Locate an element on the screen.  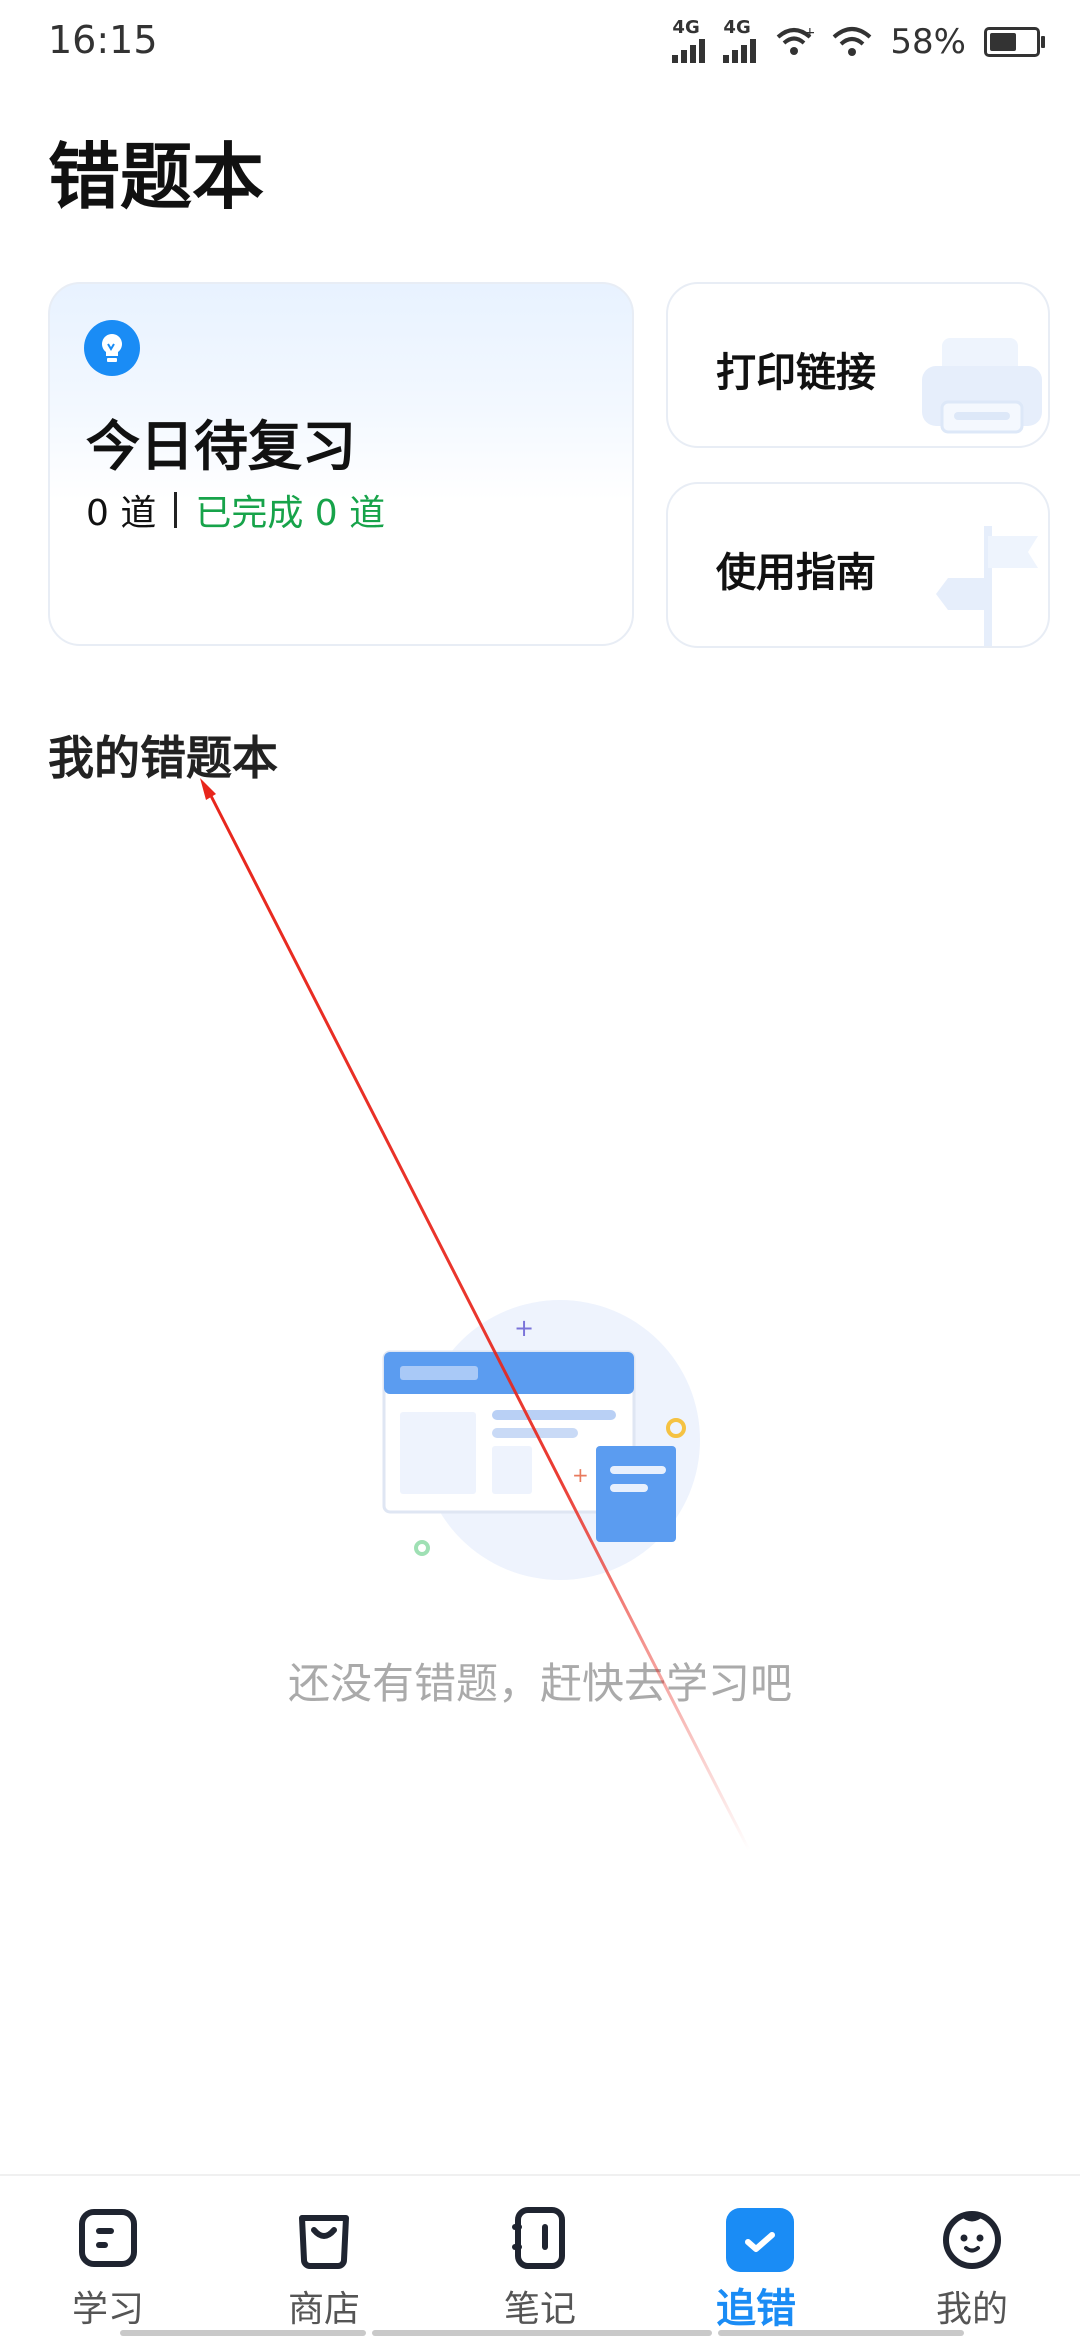
tab-shop: 商店 is located at coordinates (324, 2269).